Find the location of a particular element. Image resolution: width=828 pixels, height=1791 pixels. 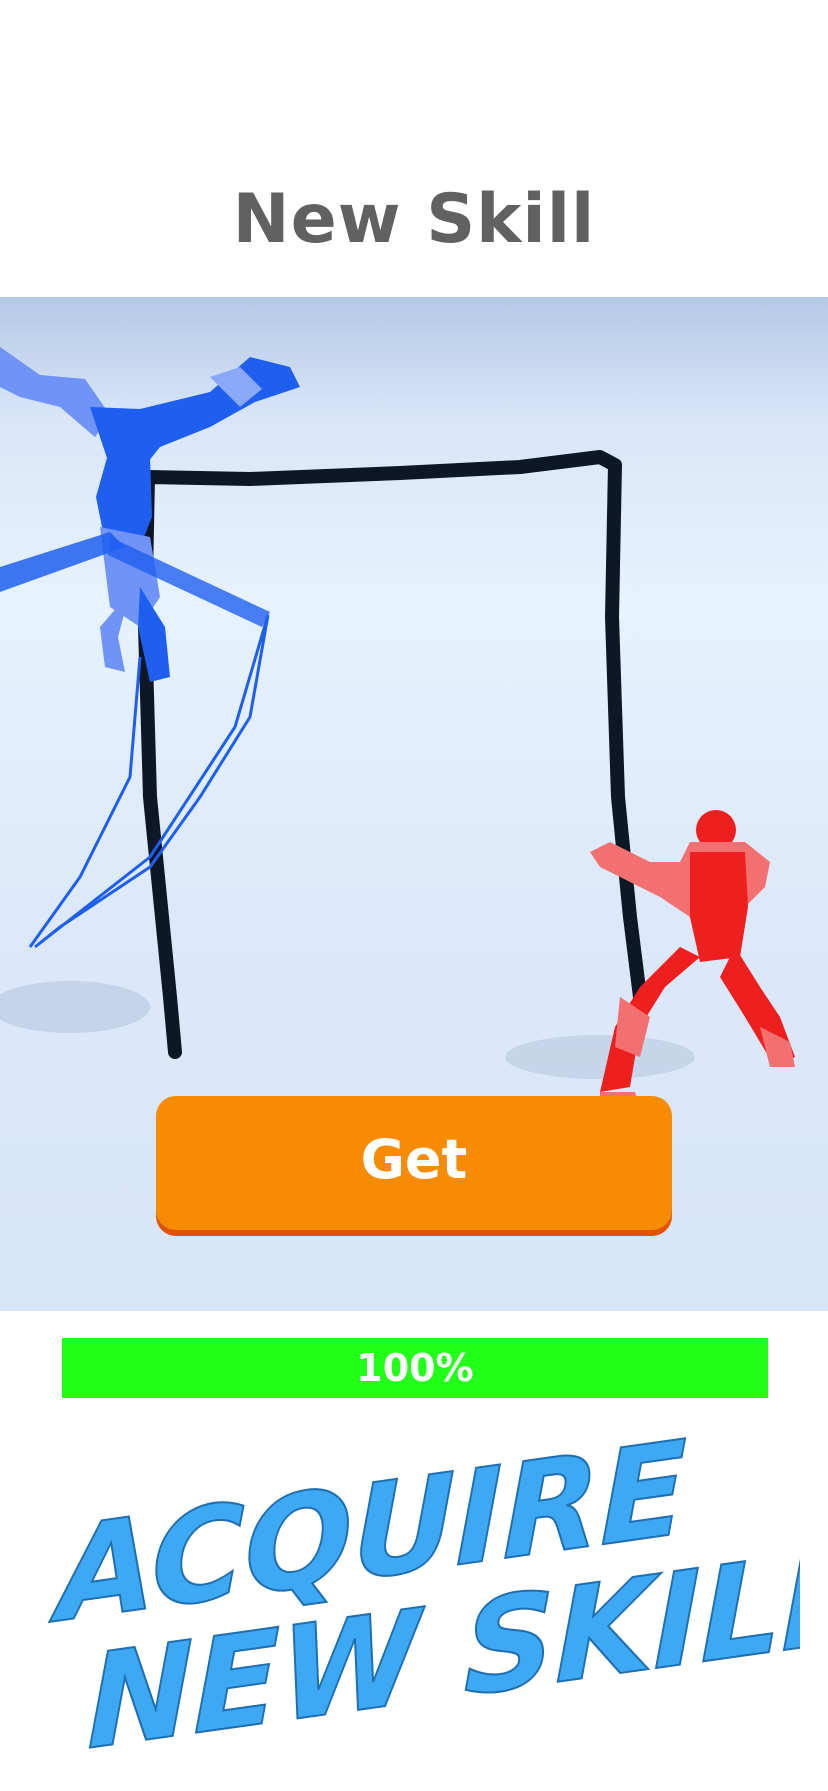

get-button: Get is located at coordinates (414, 1166).